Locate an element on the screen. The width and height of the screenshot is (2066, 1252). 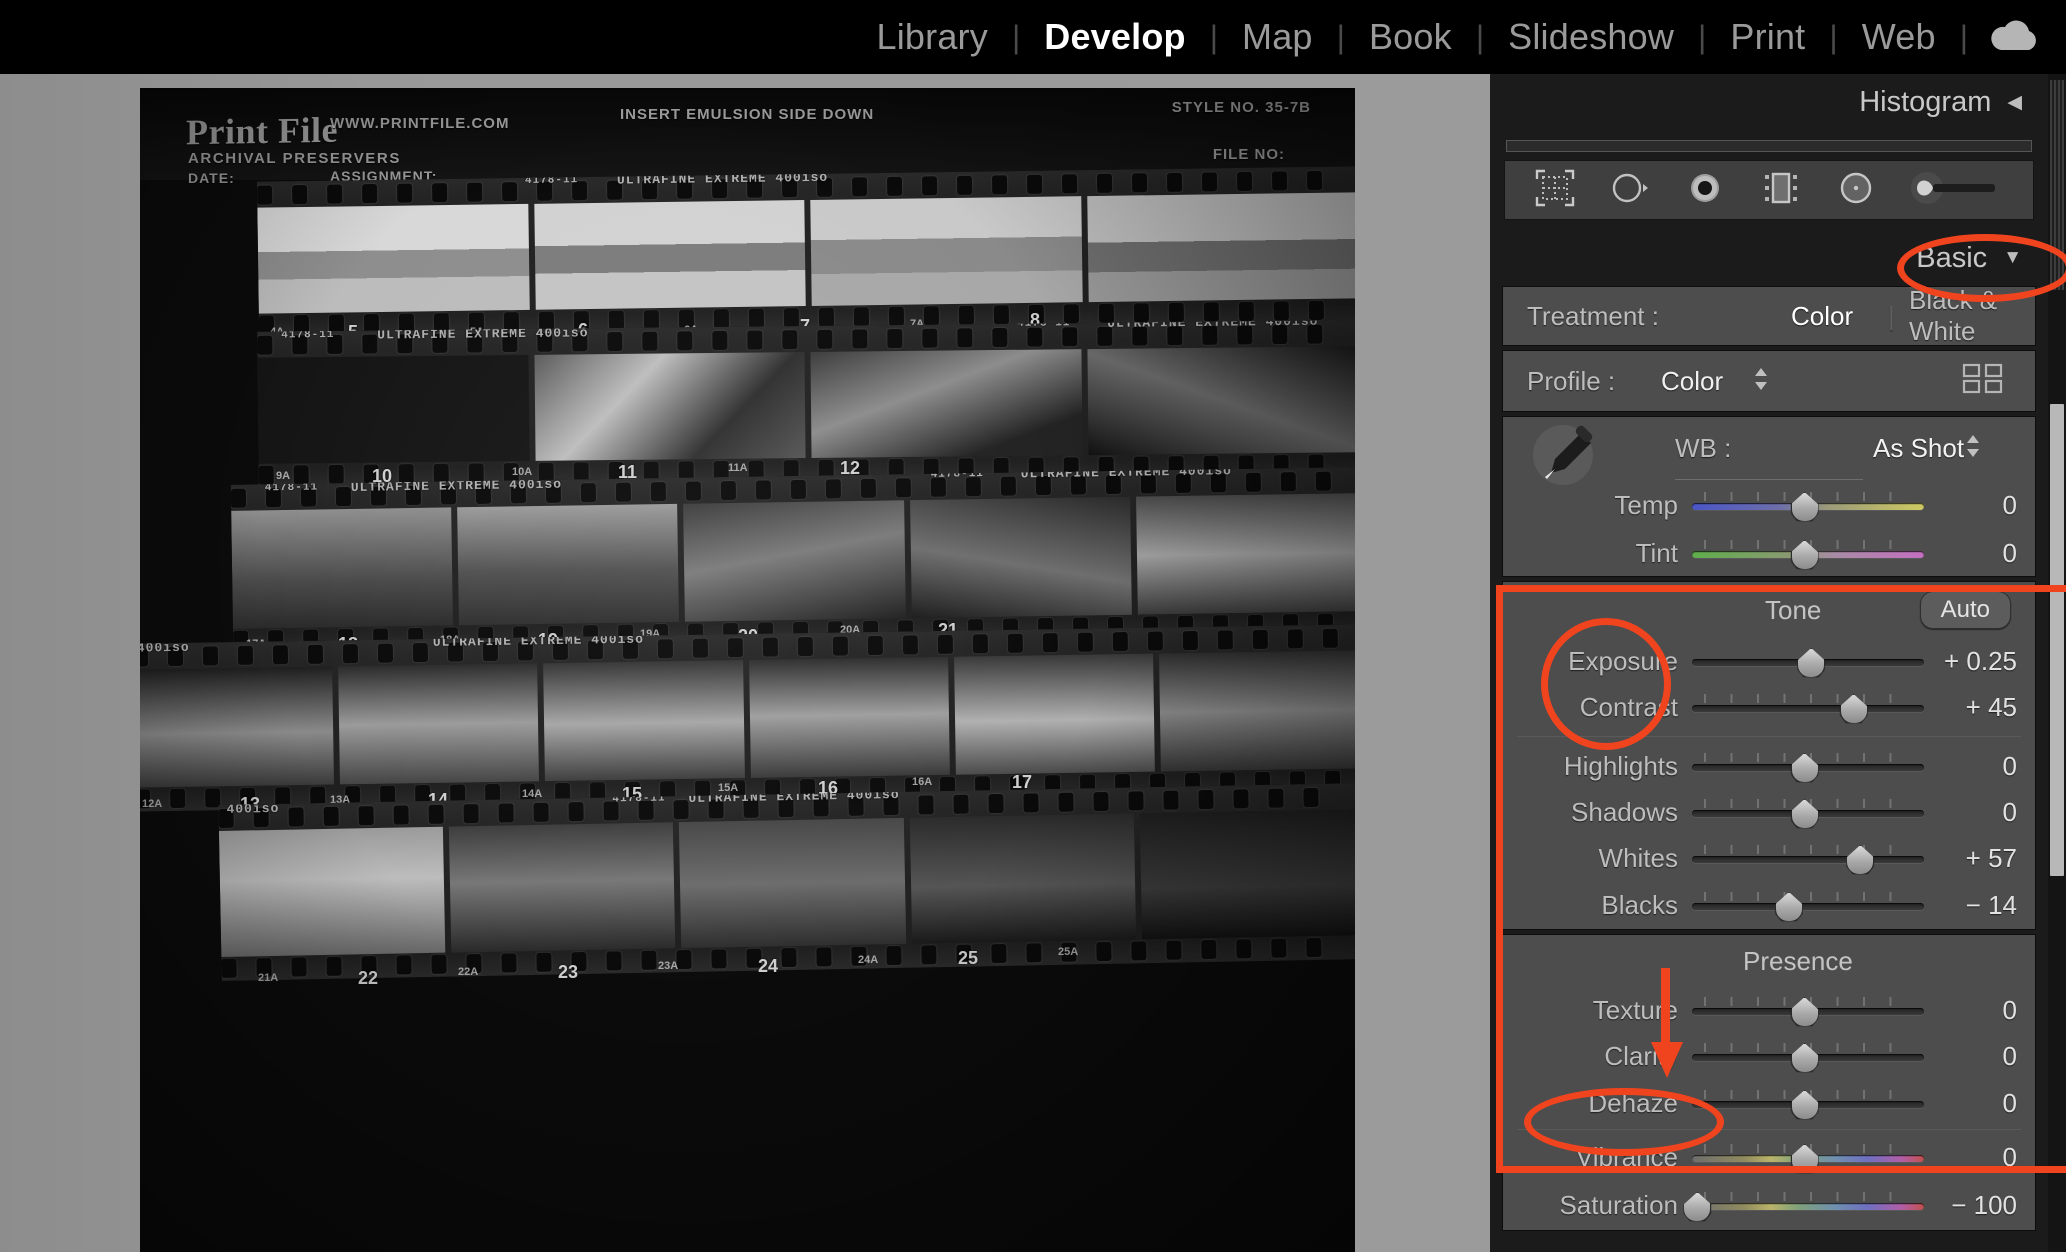
texture-slider-row: Texture 0 is located at coordinates (1769, 1010).